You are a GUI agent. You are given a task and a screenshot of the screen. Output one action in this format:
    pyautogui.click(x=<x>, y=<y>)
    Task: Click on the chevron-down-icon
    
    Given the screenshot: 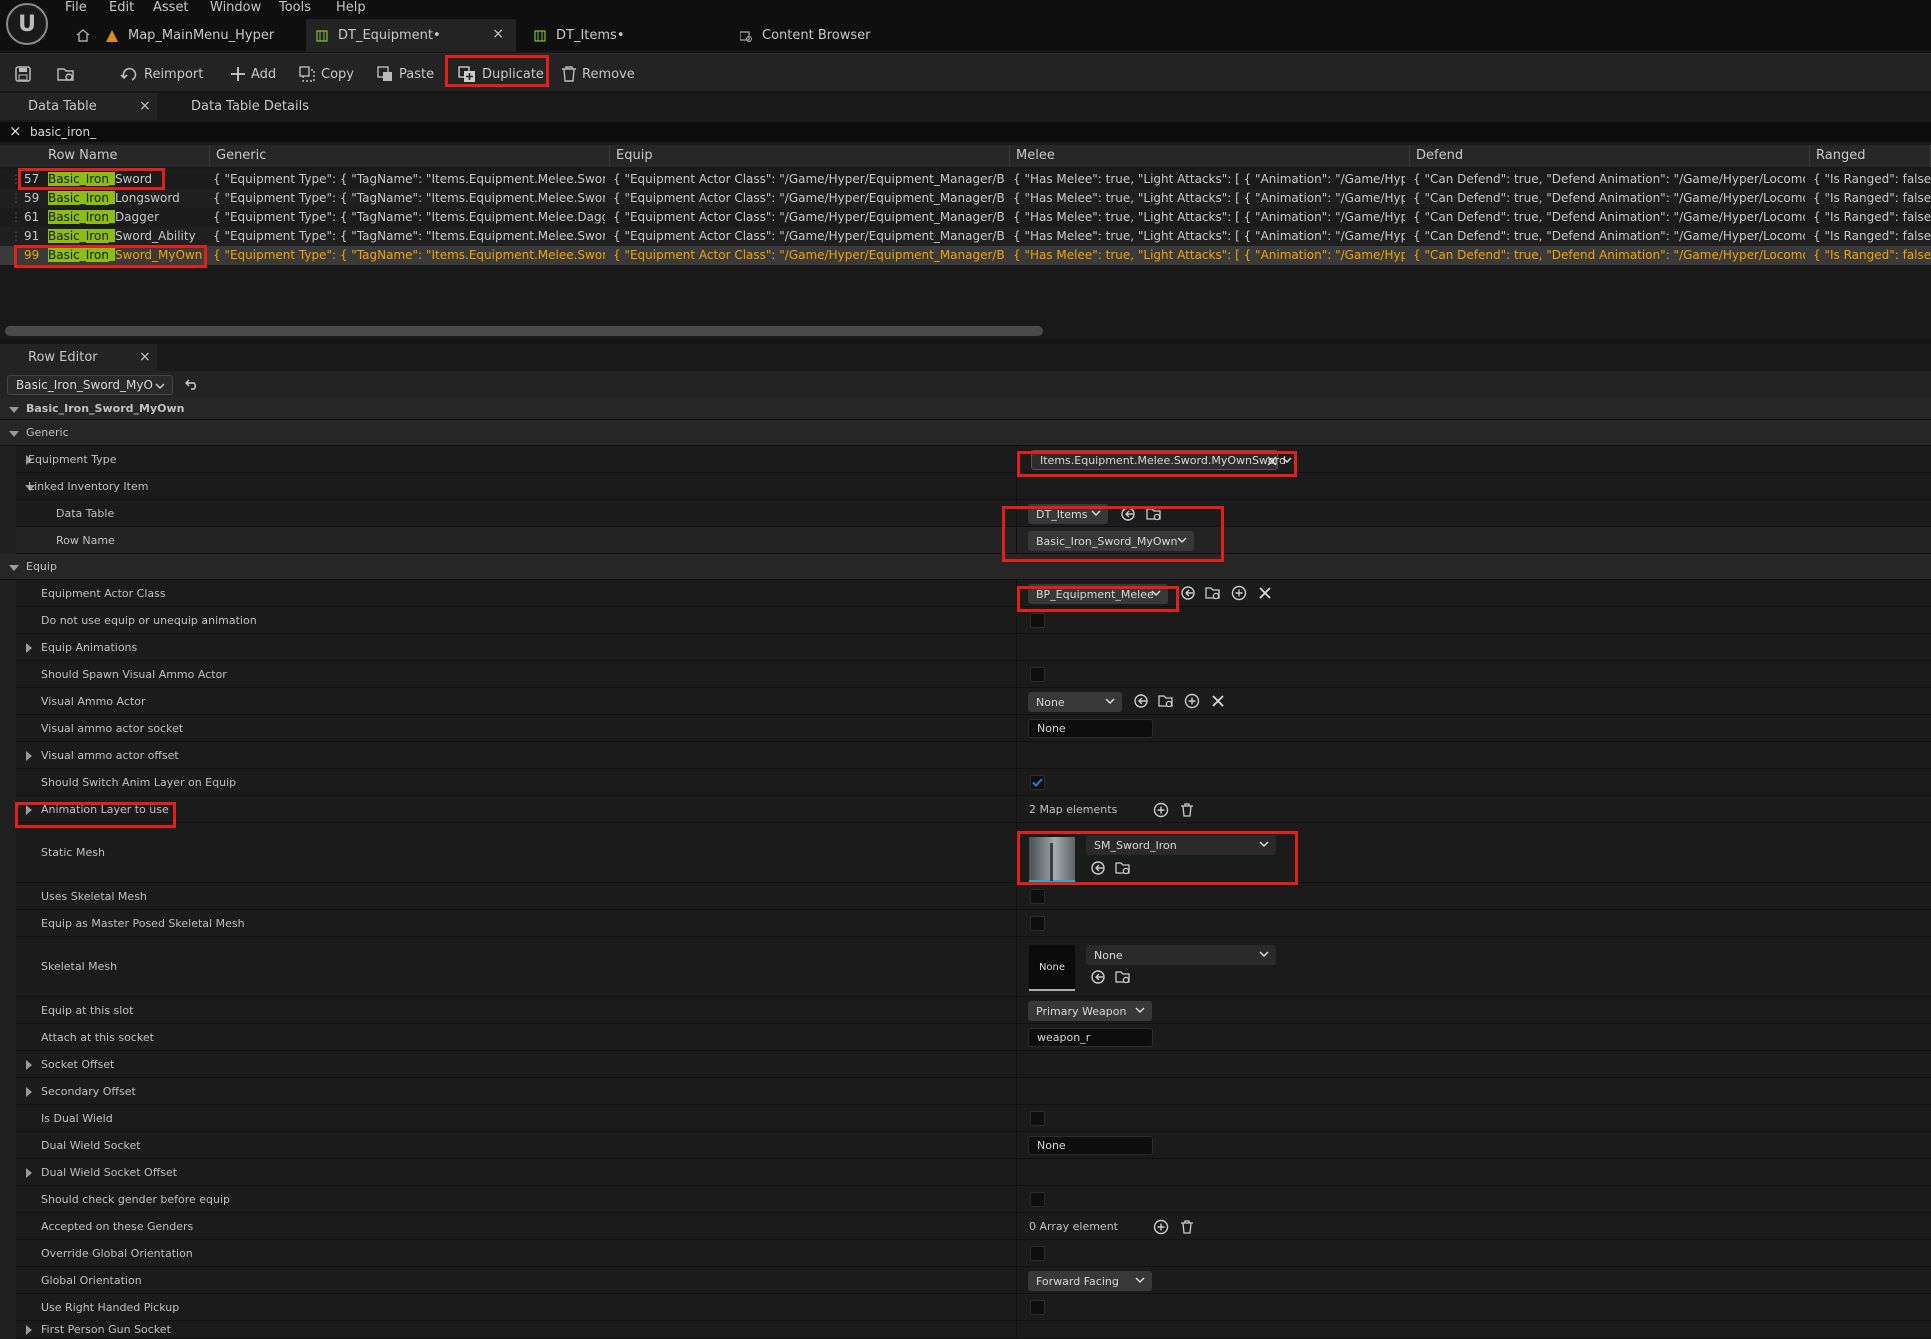 What is the action you would take?
    pyautogui.click(x=1287, y=460)
    